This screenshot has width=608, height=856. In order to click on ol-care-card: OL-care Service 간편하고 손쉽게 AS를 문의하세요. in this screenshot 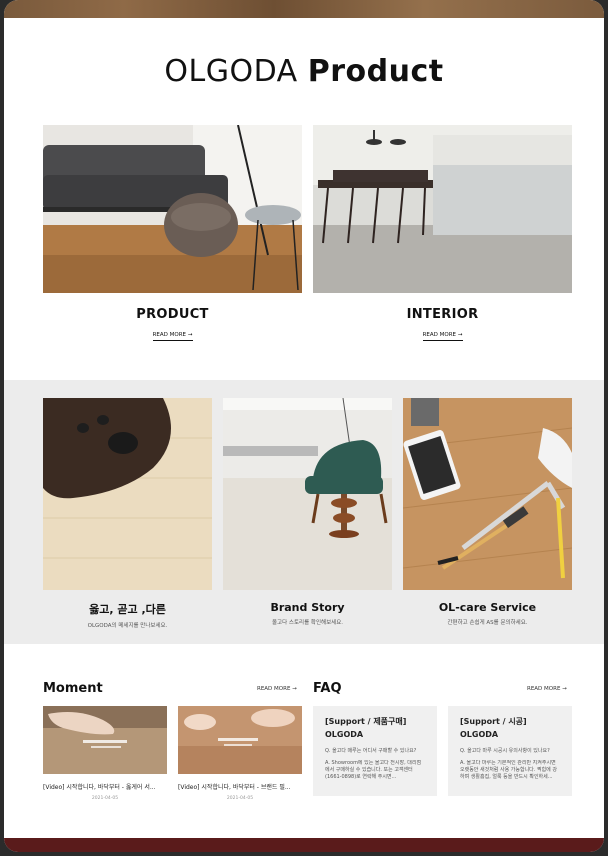, I will do `click(487, 512)`.